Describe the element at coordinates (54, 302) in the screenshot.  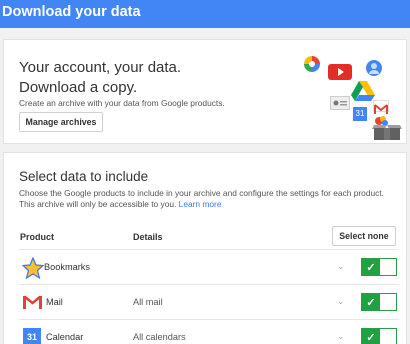
I see `product-name: Mail` at that location.